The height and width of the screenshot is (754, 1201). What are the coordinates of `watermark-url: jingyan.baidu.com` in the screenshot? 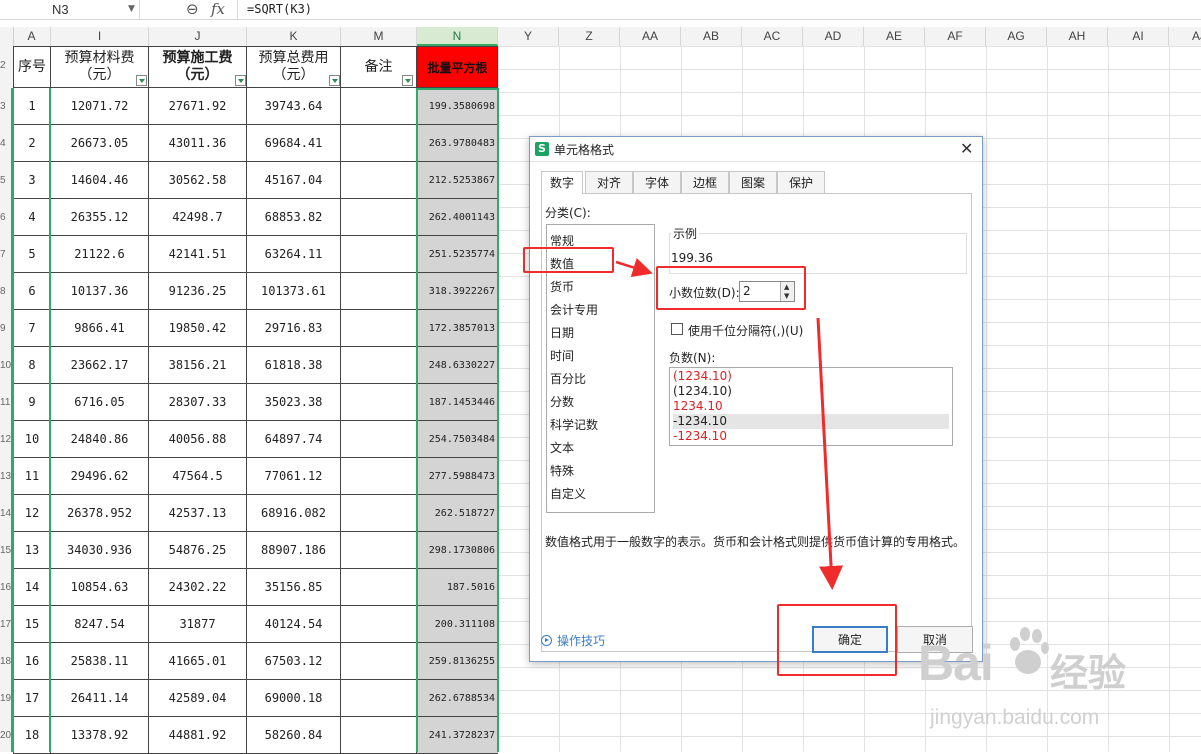 It's located at (1015, 717).